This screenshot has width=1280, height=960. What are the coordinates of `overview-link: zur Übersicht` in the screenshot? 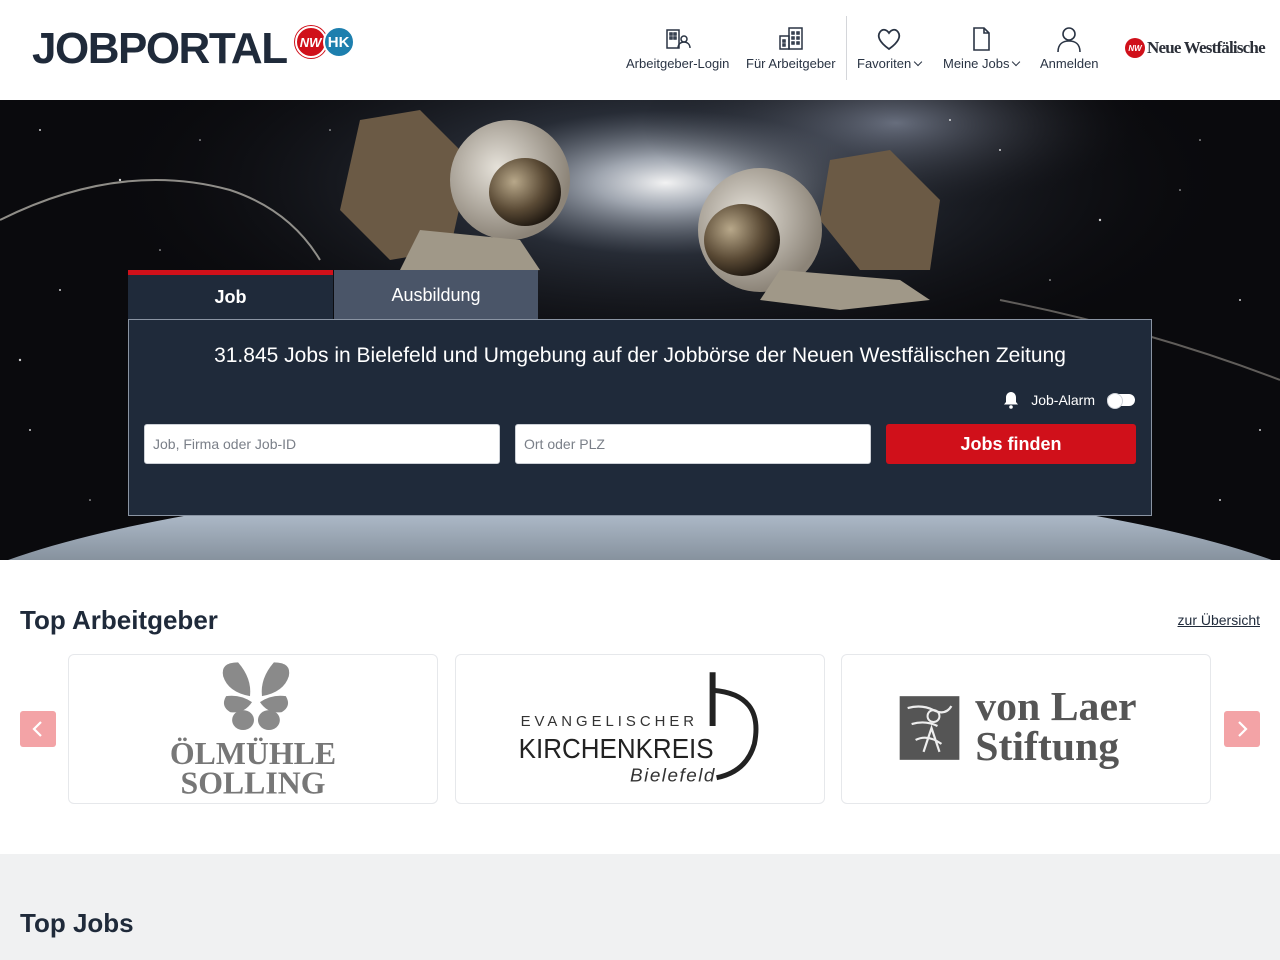 It's located at (1219, 620).